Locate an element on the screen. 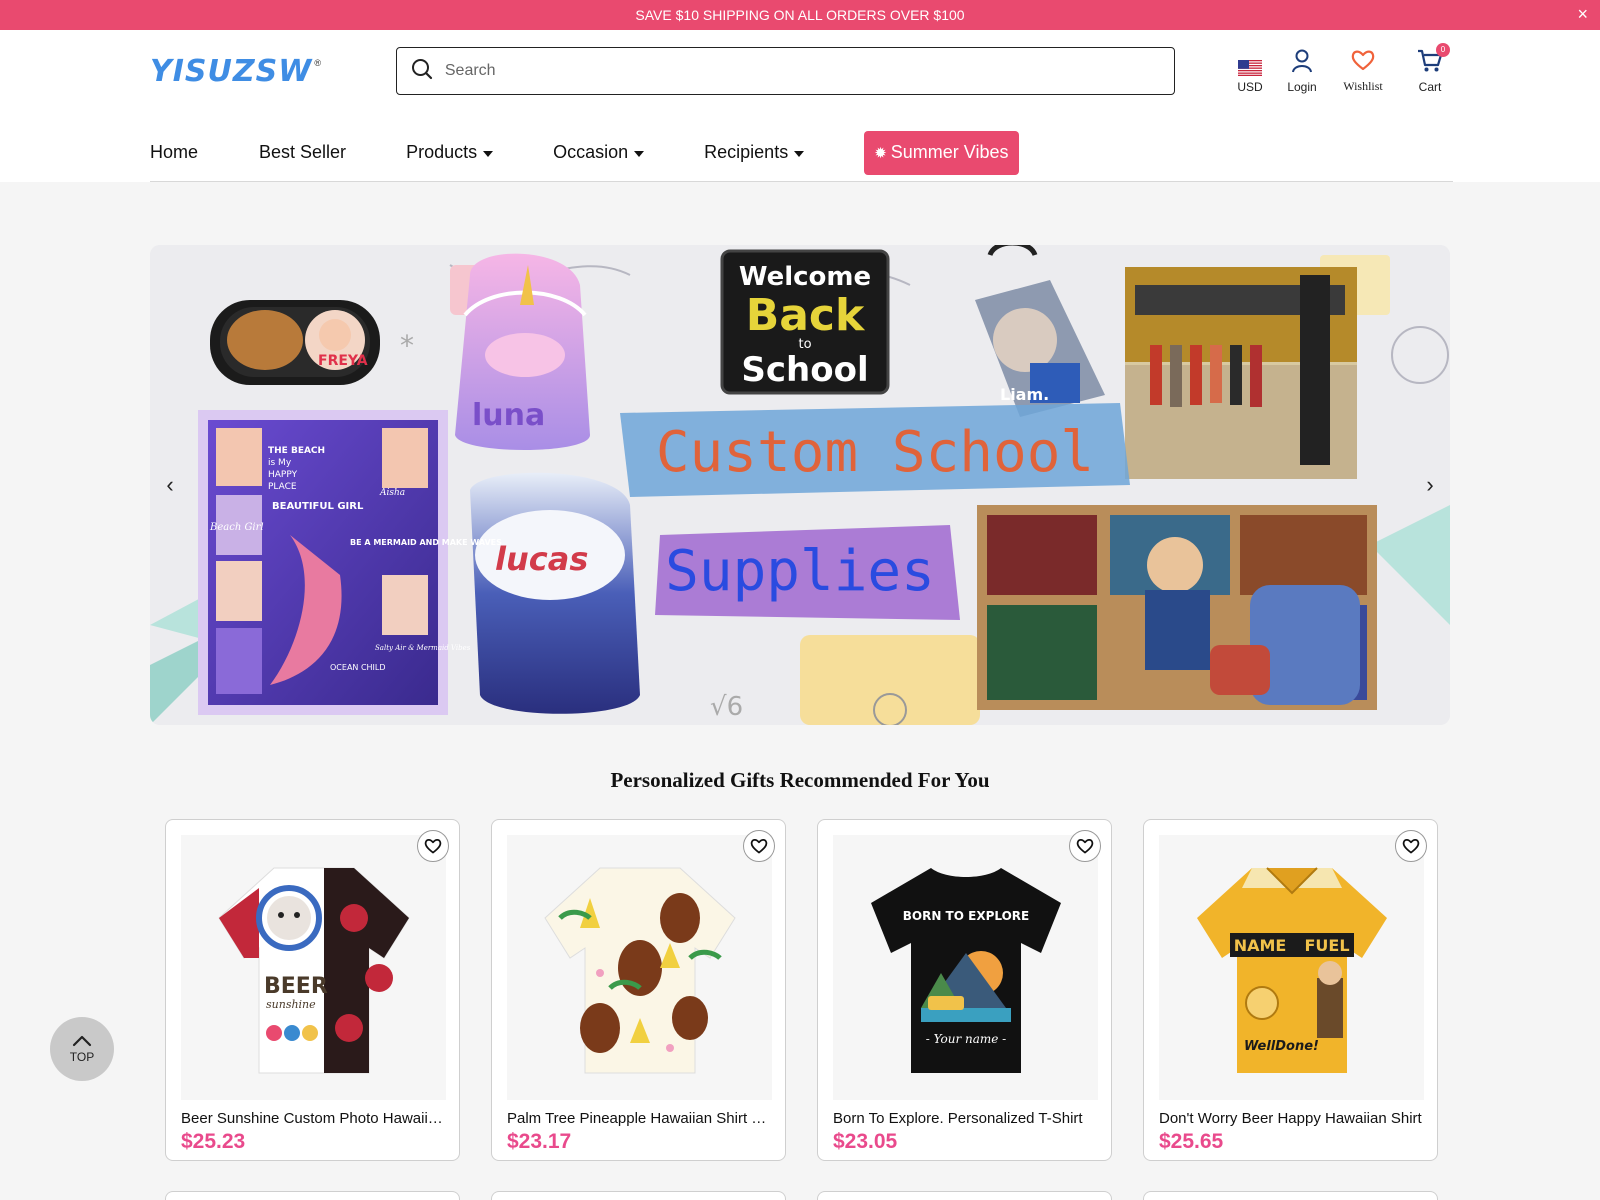 The height and width of the screenshot is (1200, 1600). search-box is located at coordinates (785, 71).